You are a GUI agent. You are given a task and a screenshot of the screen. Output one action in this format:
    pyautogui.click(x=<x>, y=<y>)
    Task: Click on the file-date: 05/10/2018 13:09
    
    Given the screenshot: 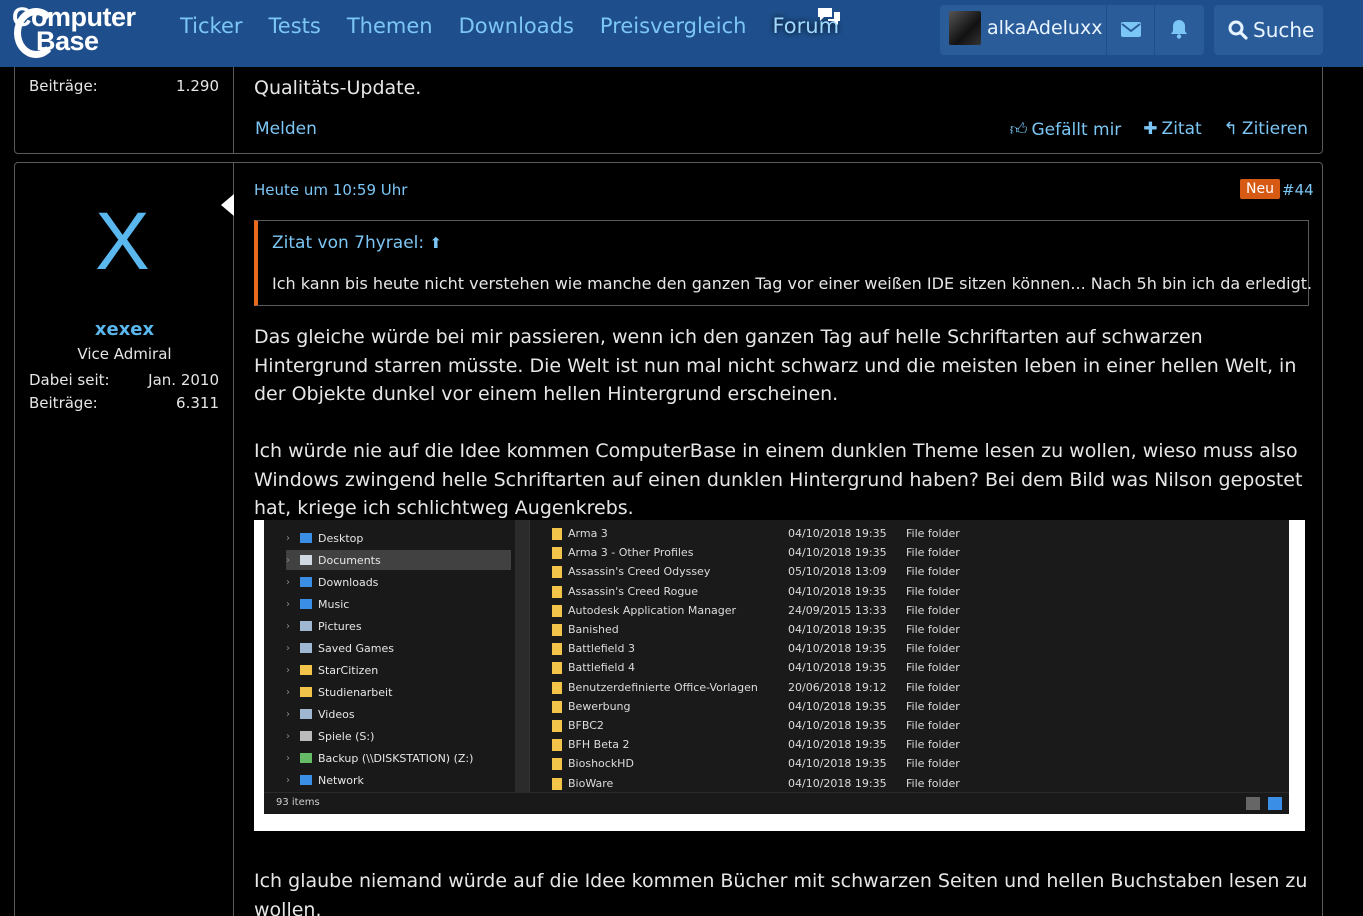 What is the action you would take?
    pyautogui.click(x=837, y=572)
    